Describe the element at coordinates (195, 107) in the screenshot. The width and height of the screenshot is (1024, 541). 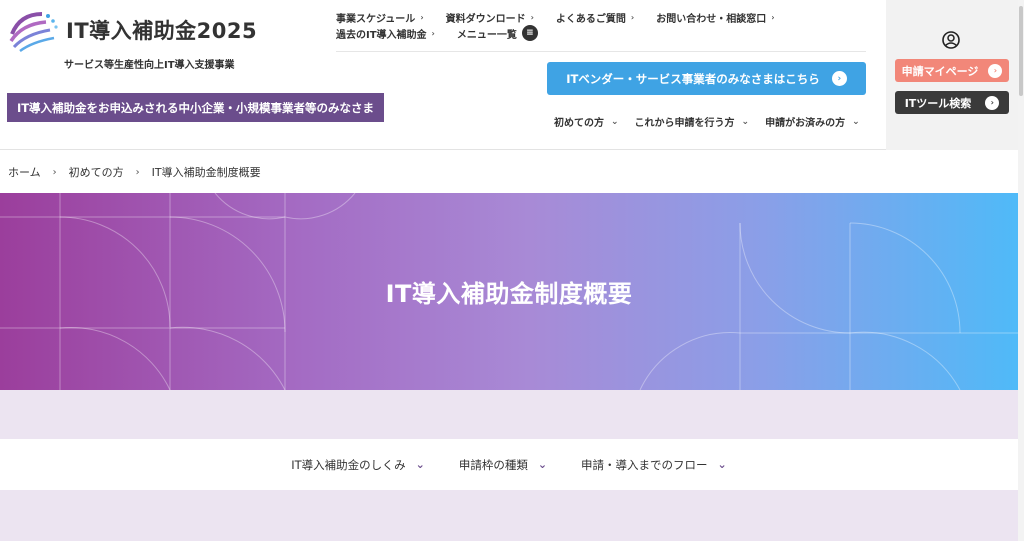
I see `sme-banner-button: IT導入補助金をお申込みされる中小企業・小規模事業者等のみなさま` at that location.